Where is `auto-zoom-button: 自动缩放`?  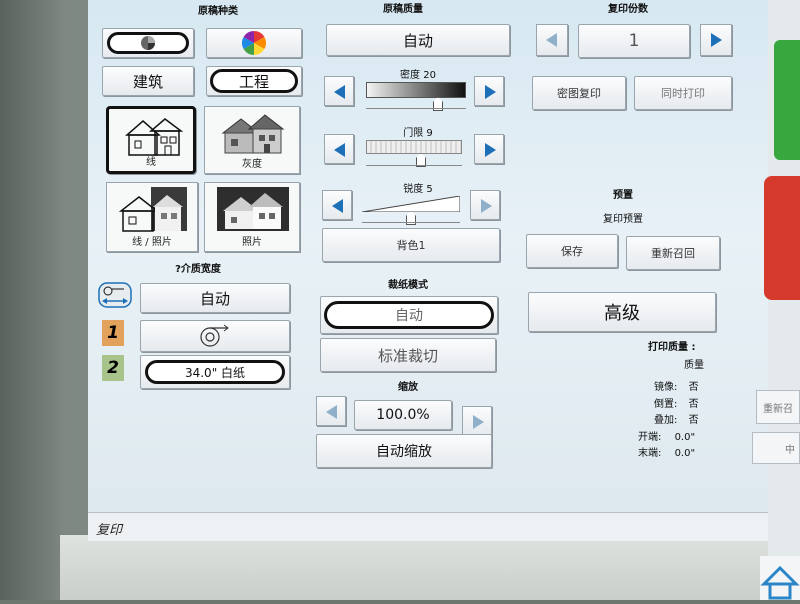 auto-zoom-button: 自动缩放 is located at coordinates (404, 451).